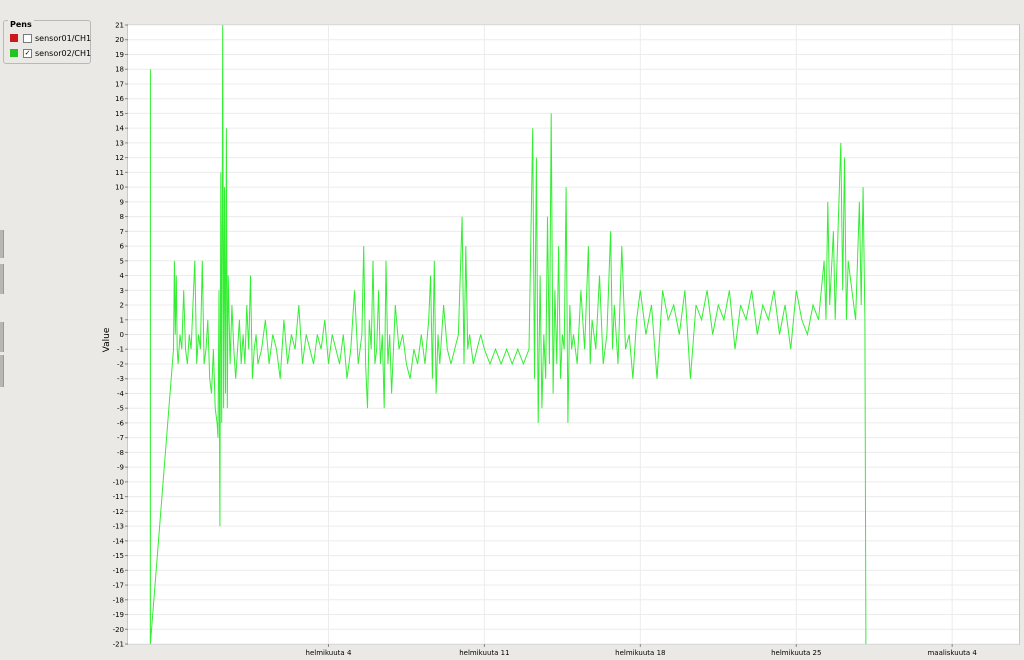  I want to click on y-tick-label: -11, so click(118, 497).